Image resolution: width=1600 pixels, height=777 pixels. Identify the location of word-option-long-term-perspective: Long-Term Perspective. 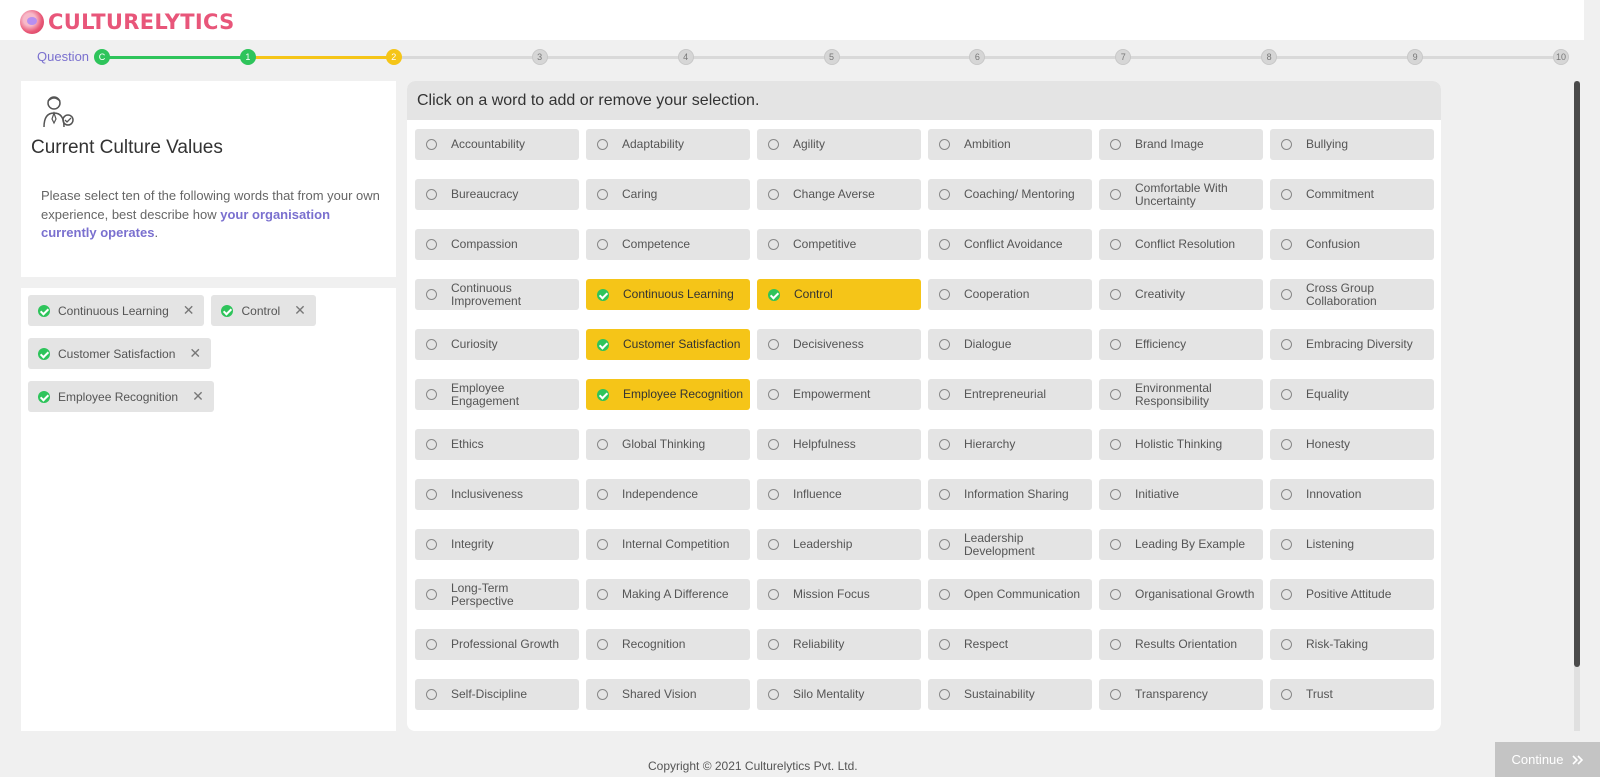
(497, 594).